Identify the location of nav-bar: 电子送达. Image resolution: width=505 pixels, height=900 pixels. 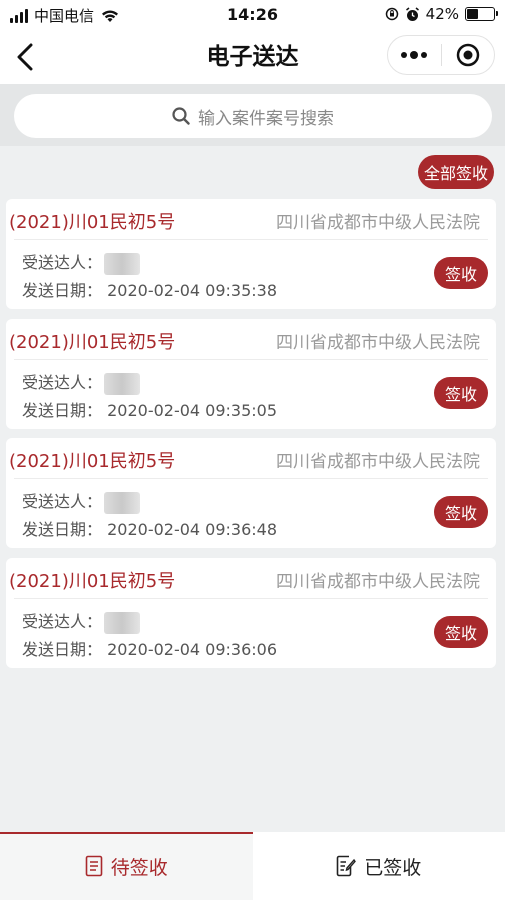
(252, 57).